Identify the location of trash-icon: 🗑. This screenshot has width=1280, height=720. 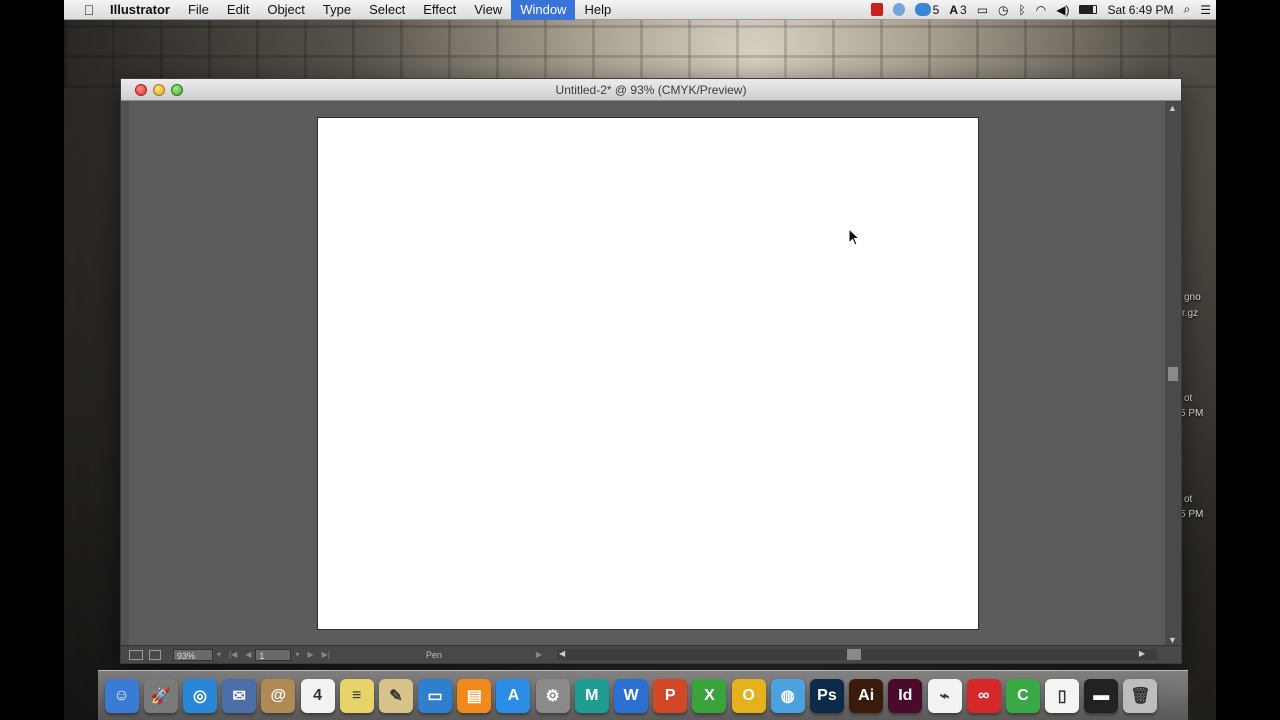
(1140, 695).